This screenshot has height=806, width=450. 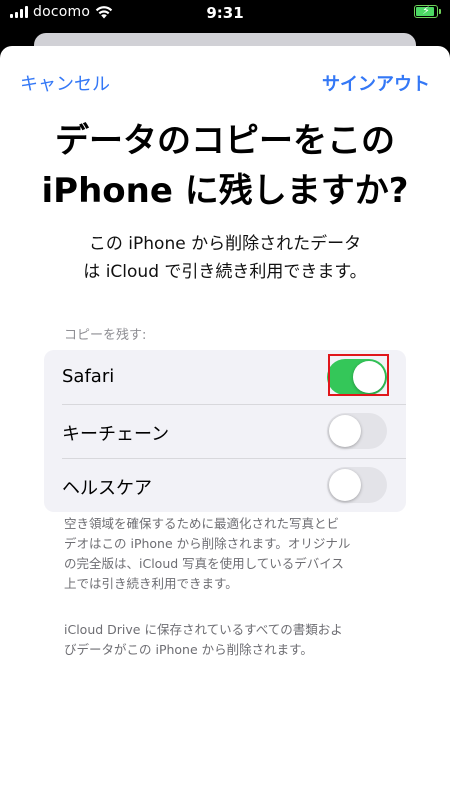 I want to click on toggle-label-health: ヘルスケア, so click(x=107, y=488).